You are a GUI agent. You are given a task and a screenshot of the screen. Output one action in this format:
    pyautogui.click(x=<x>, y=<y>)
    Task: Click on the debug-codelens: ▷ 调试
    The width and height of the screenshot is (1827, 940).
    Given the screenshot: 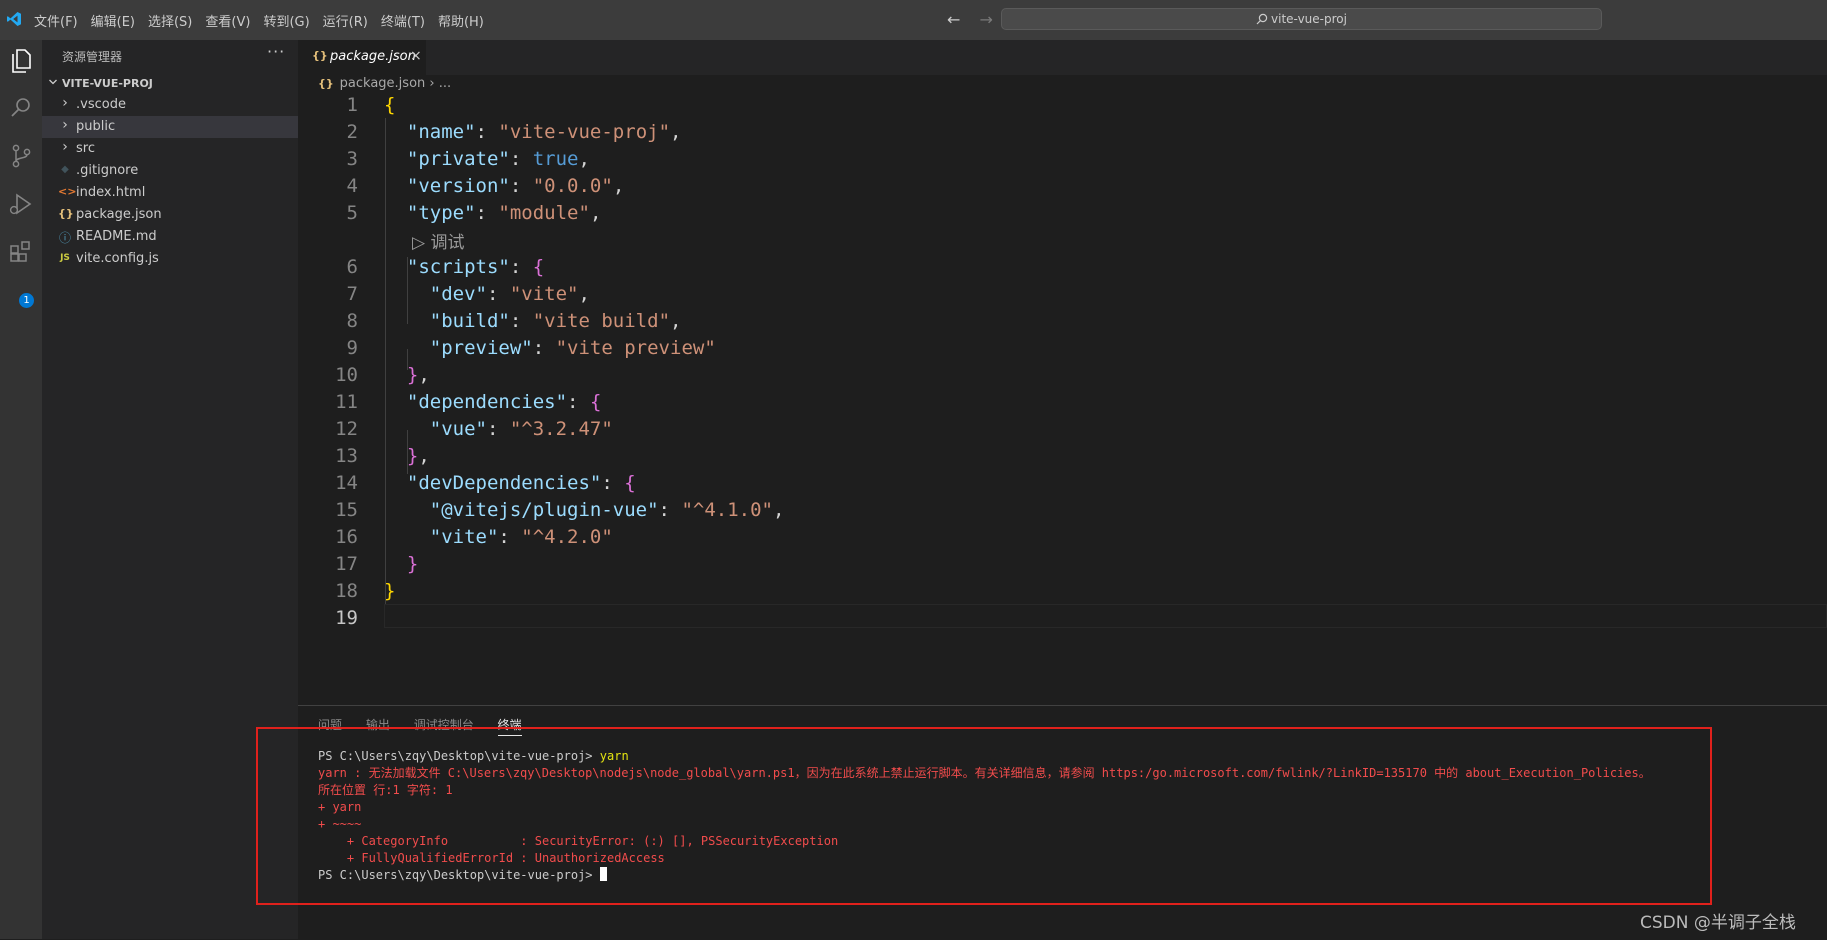 What is the action you would take?
    pyautogui.click(x=438, y=240)
    